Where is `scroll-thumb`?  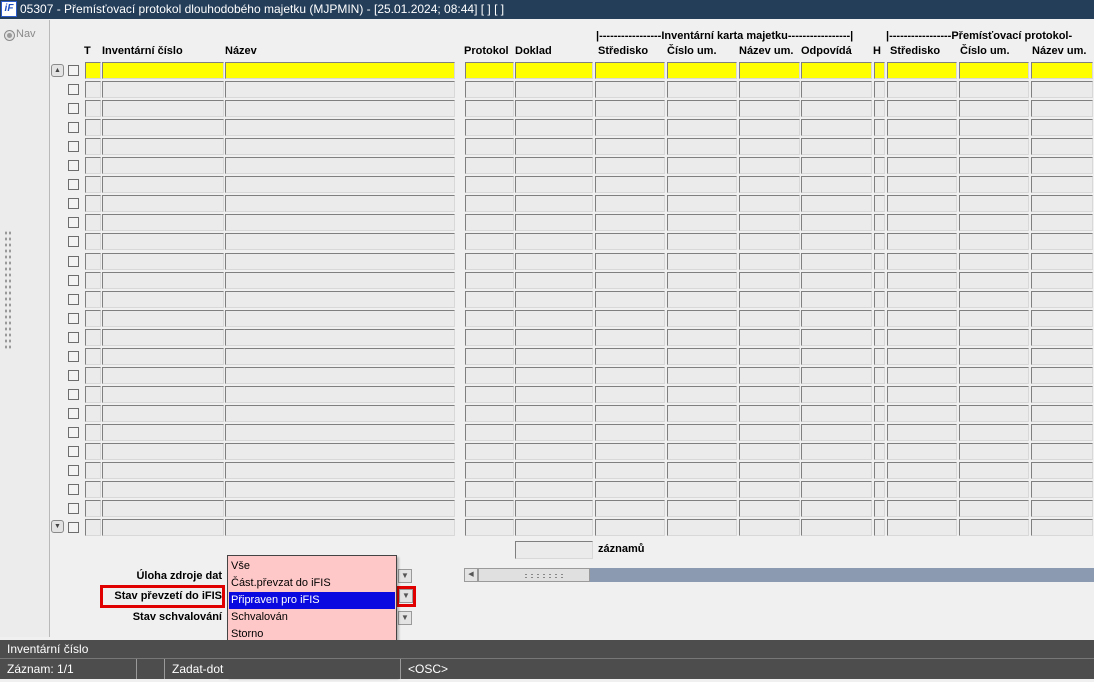 scroll-thumb is located at coordinates (534, 575).